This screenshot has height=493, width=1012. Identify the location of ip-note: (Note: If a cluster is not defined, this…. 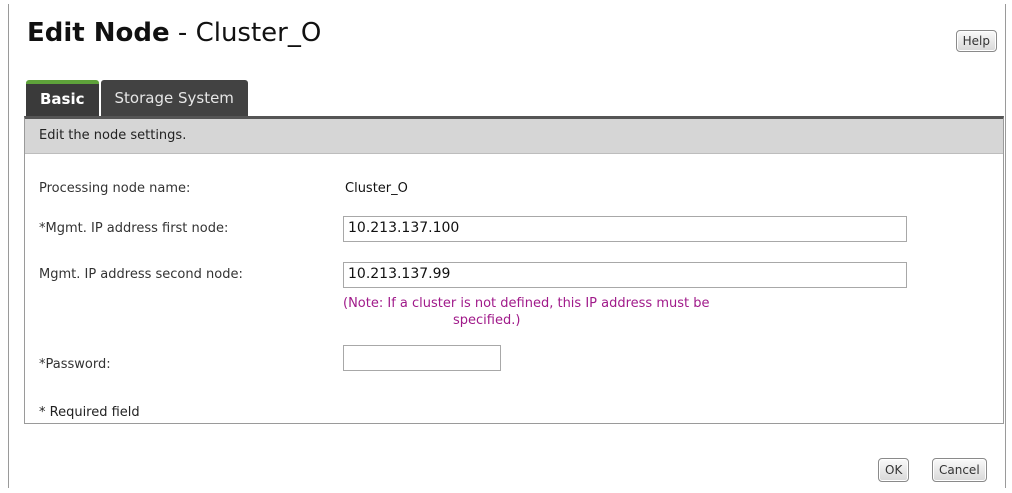
(623, 312).